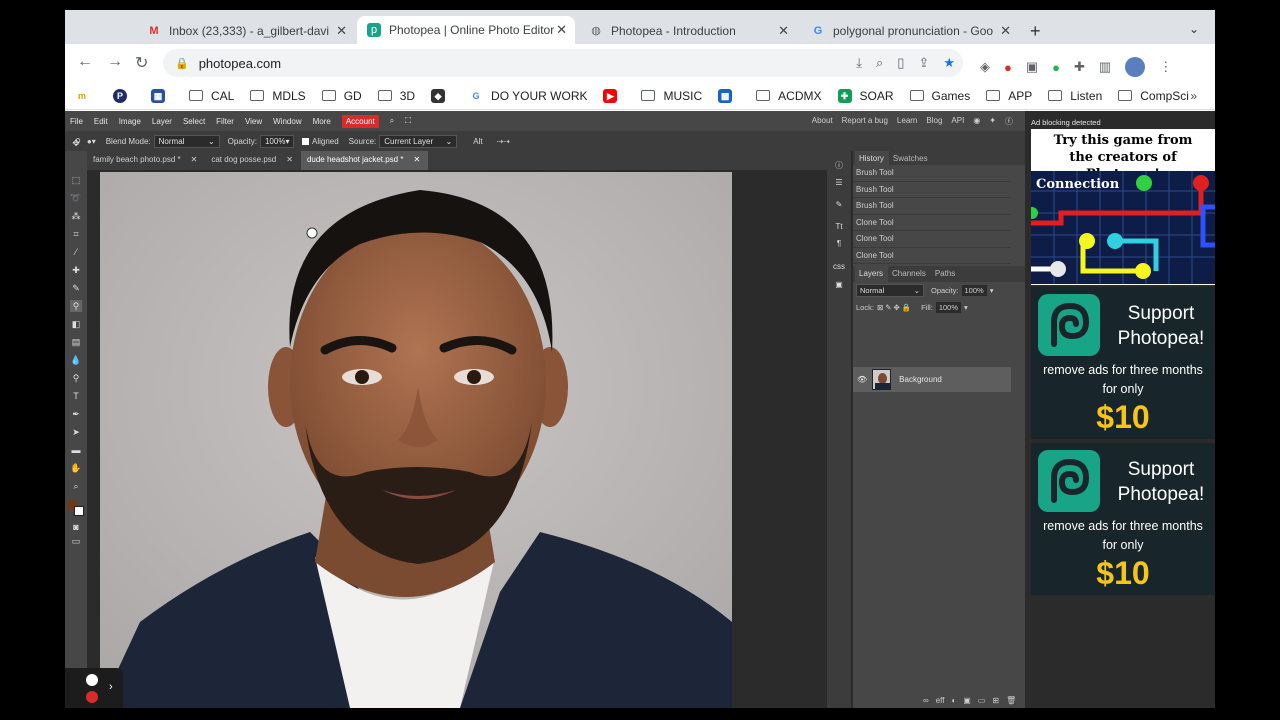 This screenshot has height=720, width=1280. Describe the element at coordinates (995, 700) in the screenshot. I see `new-layer-icon: ⊞` at that location.